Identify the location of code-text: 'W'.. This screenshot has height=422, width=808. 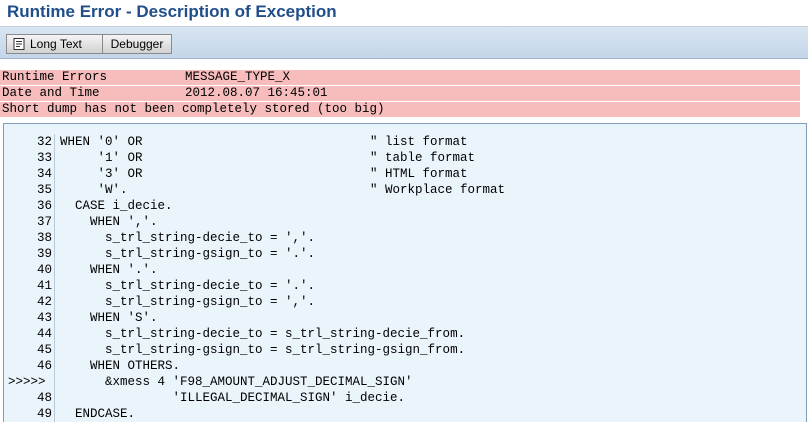
(94, 190).